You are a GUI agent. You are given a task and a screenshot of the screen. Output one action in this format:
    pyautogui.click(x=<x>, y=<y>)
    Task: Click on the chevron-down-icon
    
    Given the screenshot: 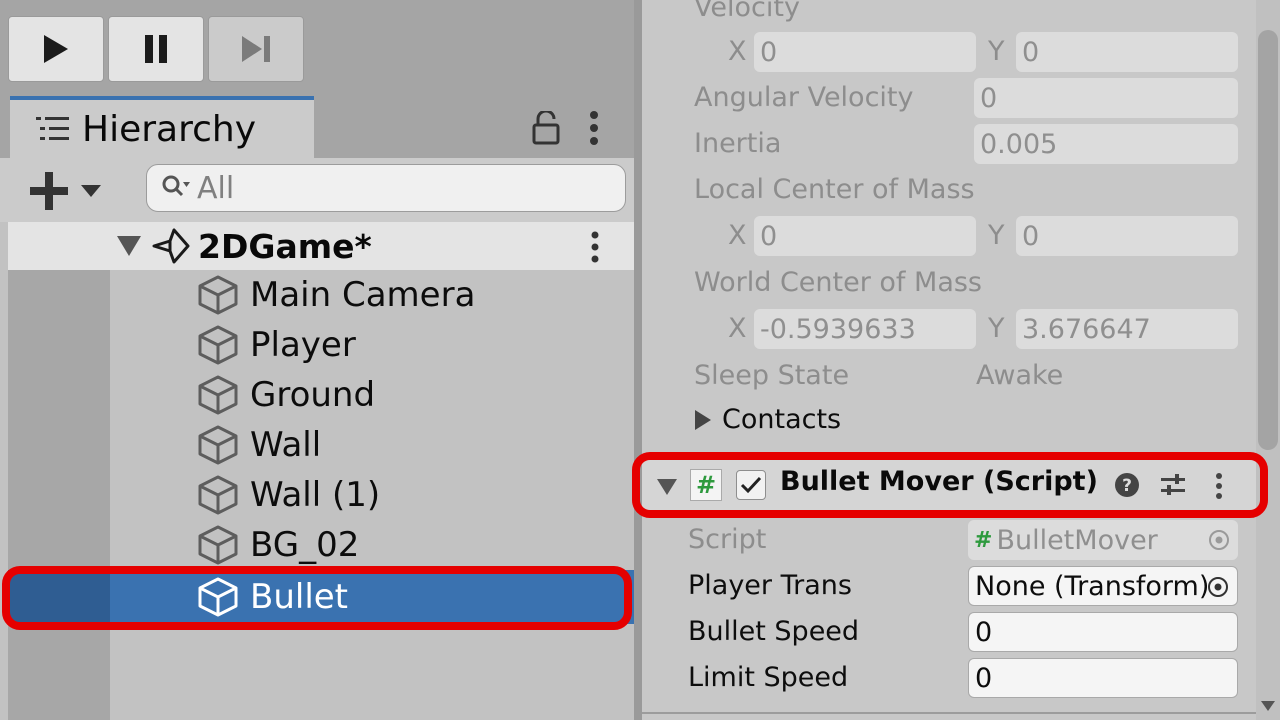 What is the action you would take?
    pyautogui.click(x=91, y=191)
    